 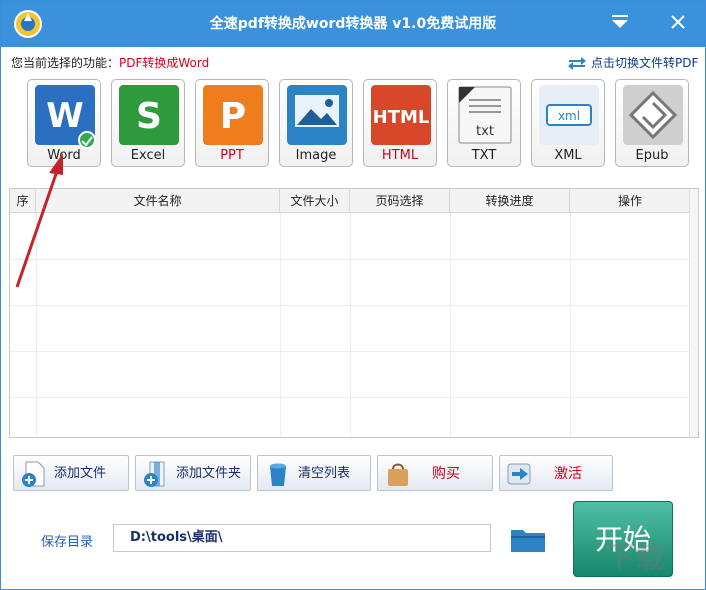 I want to click on column-header-filesize: 文件大小, so click(x=315, y=201).